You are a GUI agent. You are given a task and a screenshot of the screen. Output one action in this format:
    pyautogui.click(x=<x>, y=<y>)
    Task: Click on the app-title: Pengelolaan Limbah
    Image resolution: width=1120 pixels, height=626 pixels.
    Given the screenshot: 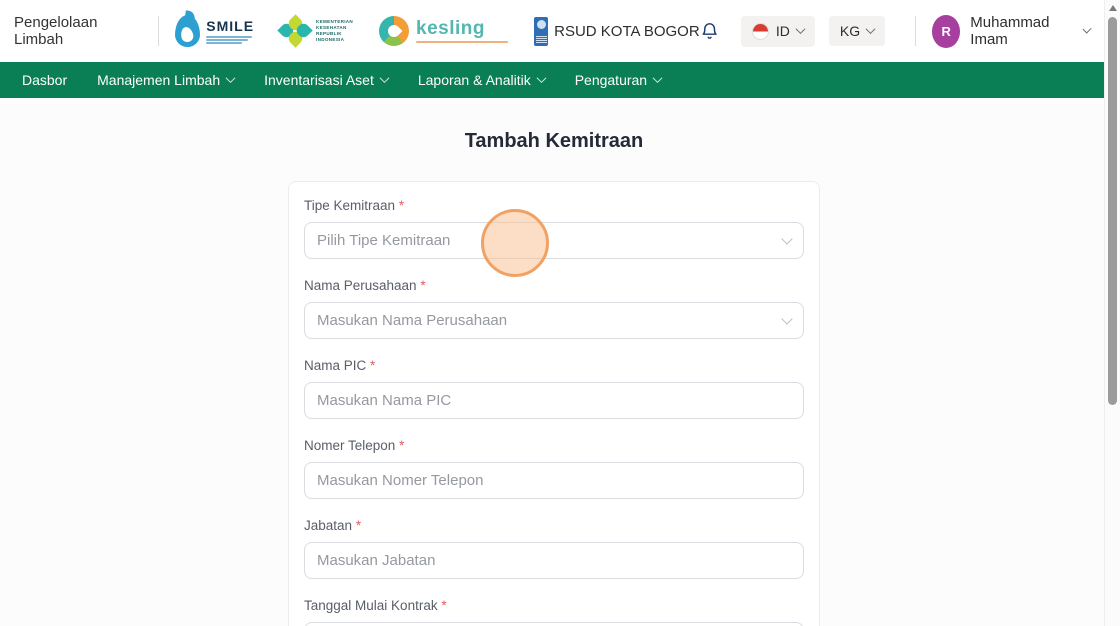 What is the action you would take?
    pyautogui.click(x=56, y=31)
    